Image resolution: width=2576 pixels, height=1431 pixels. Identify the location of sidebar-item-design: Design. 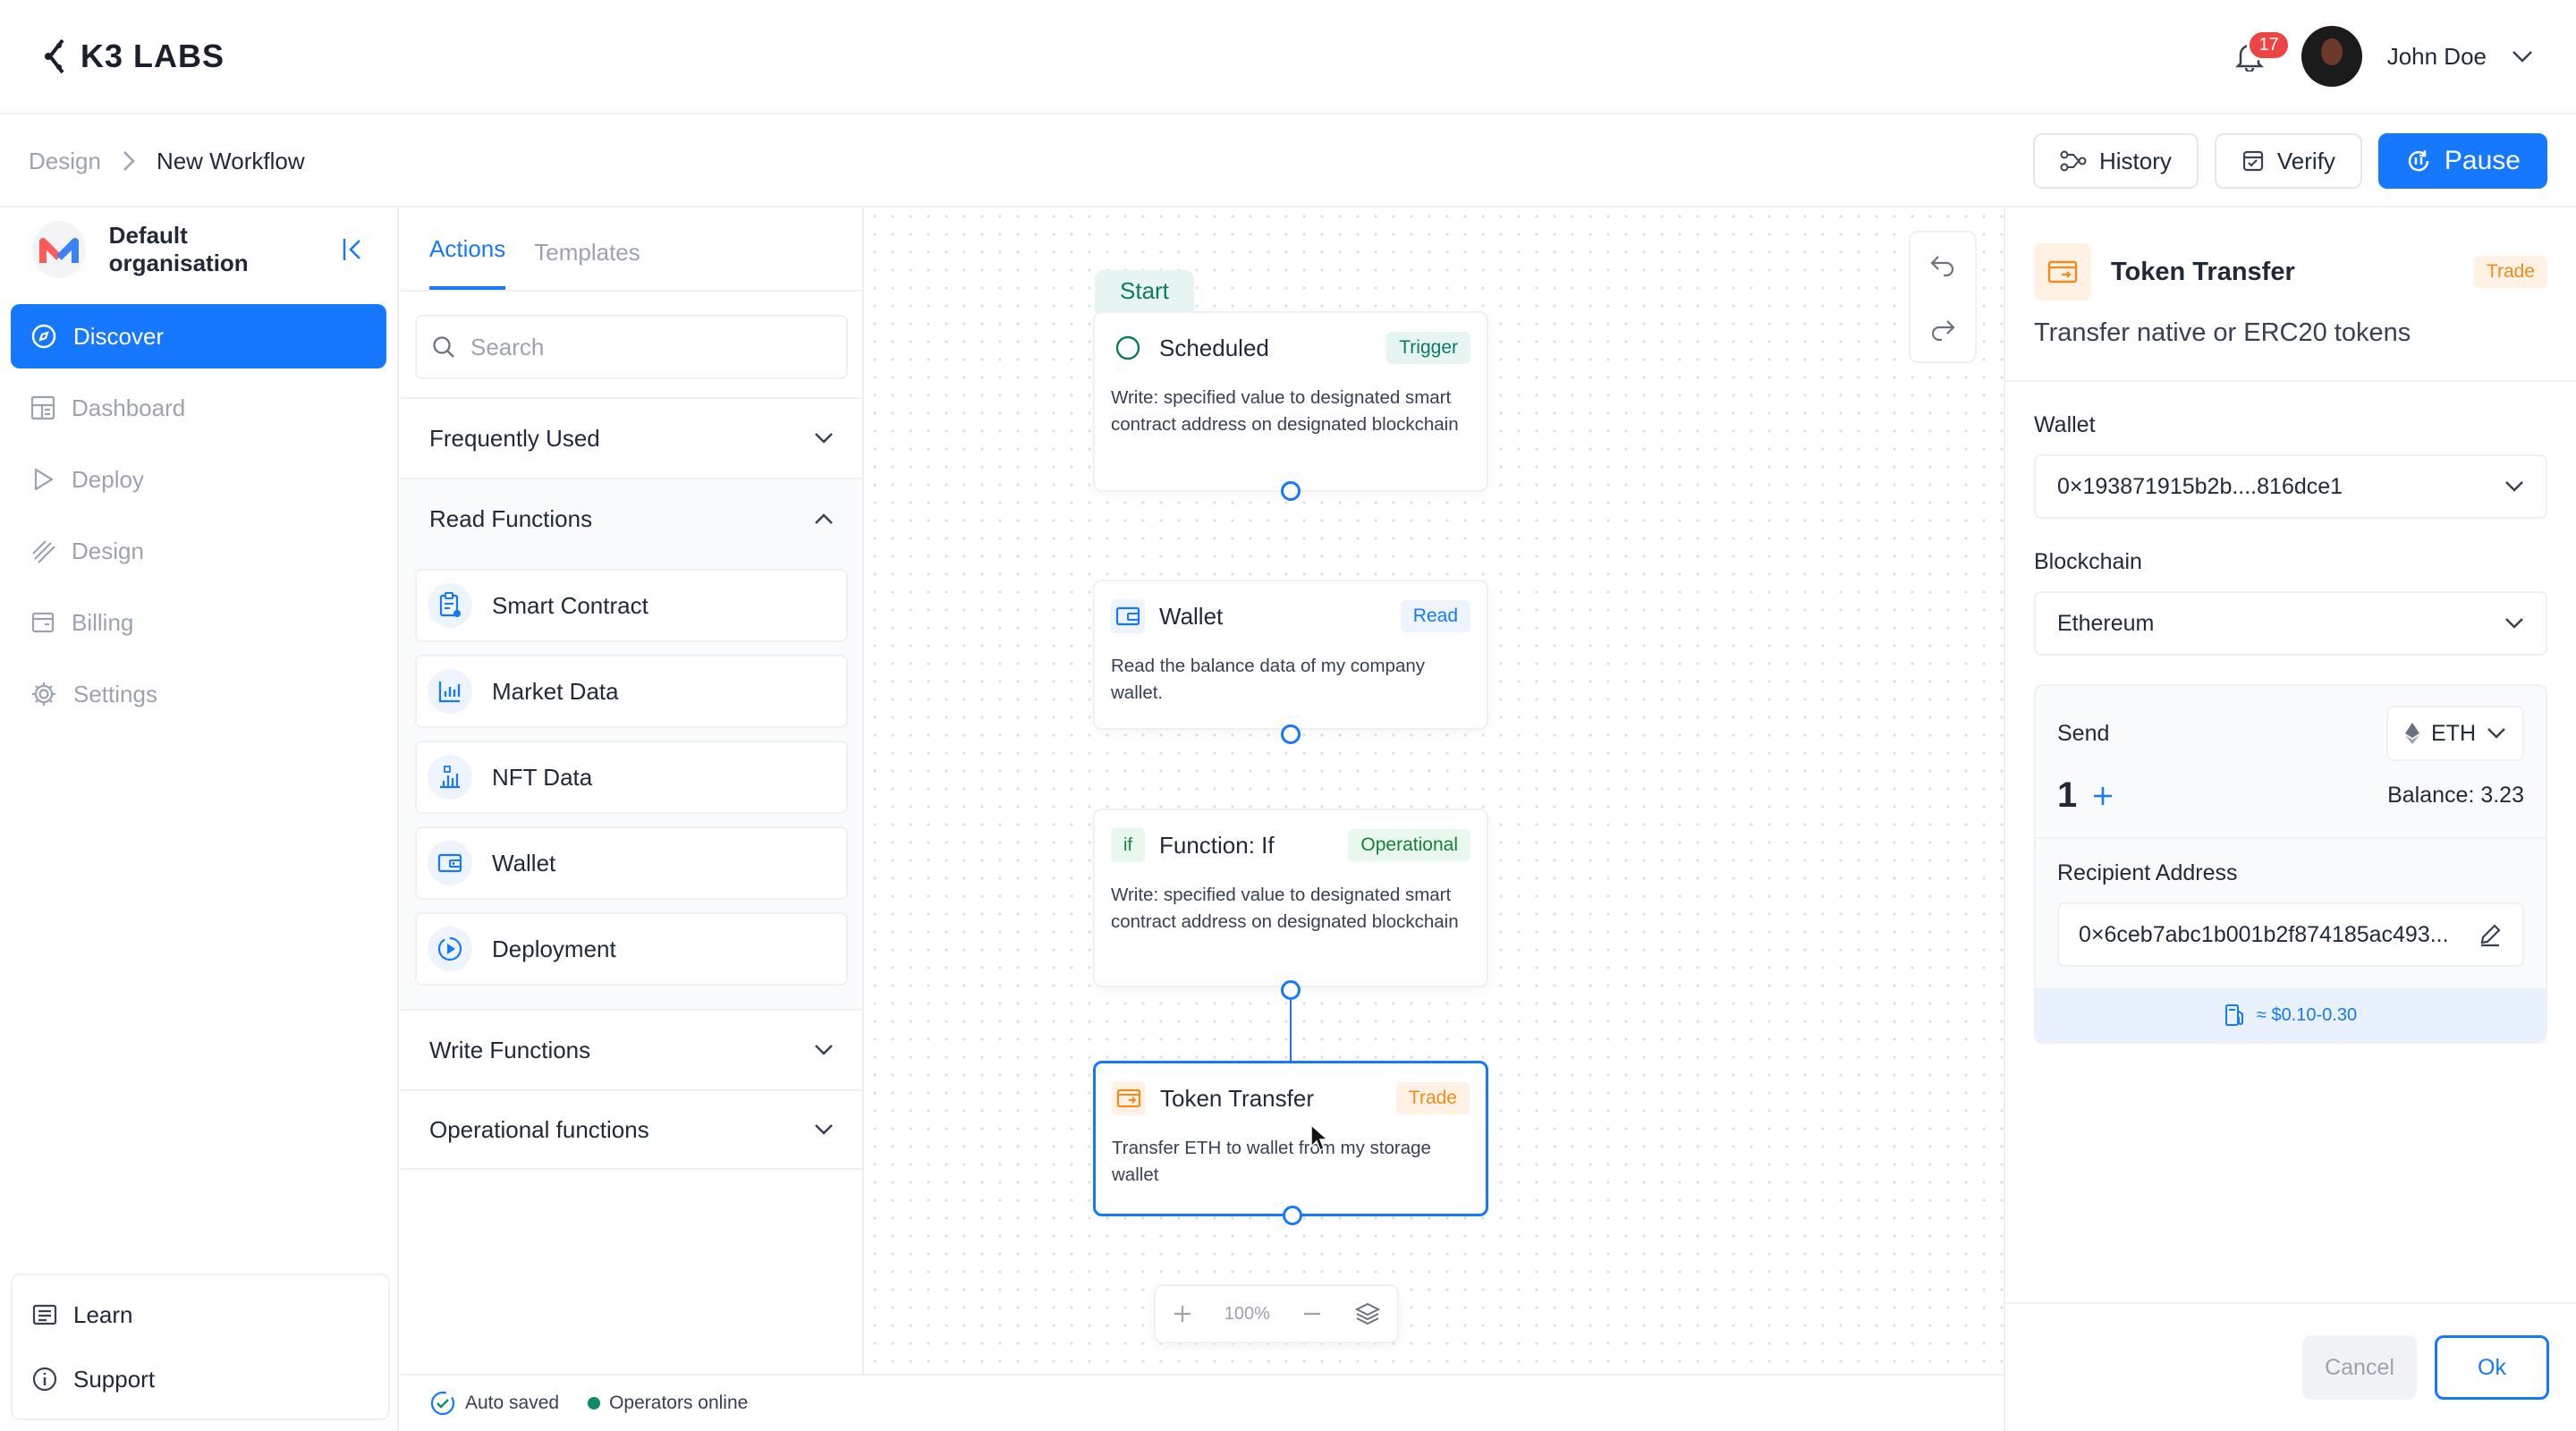
(198, 551).